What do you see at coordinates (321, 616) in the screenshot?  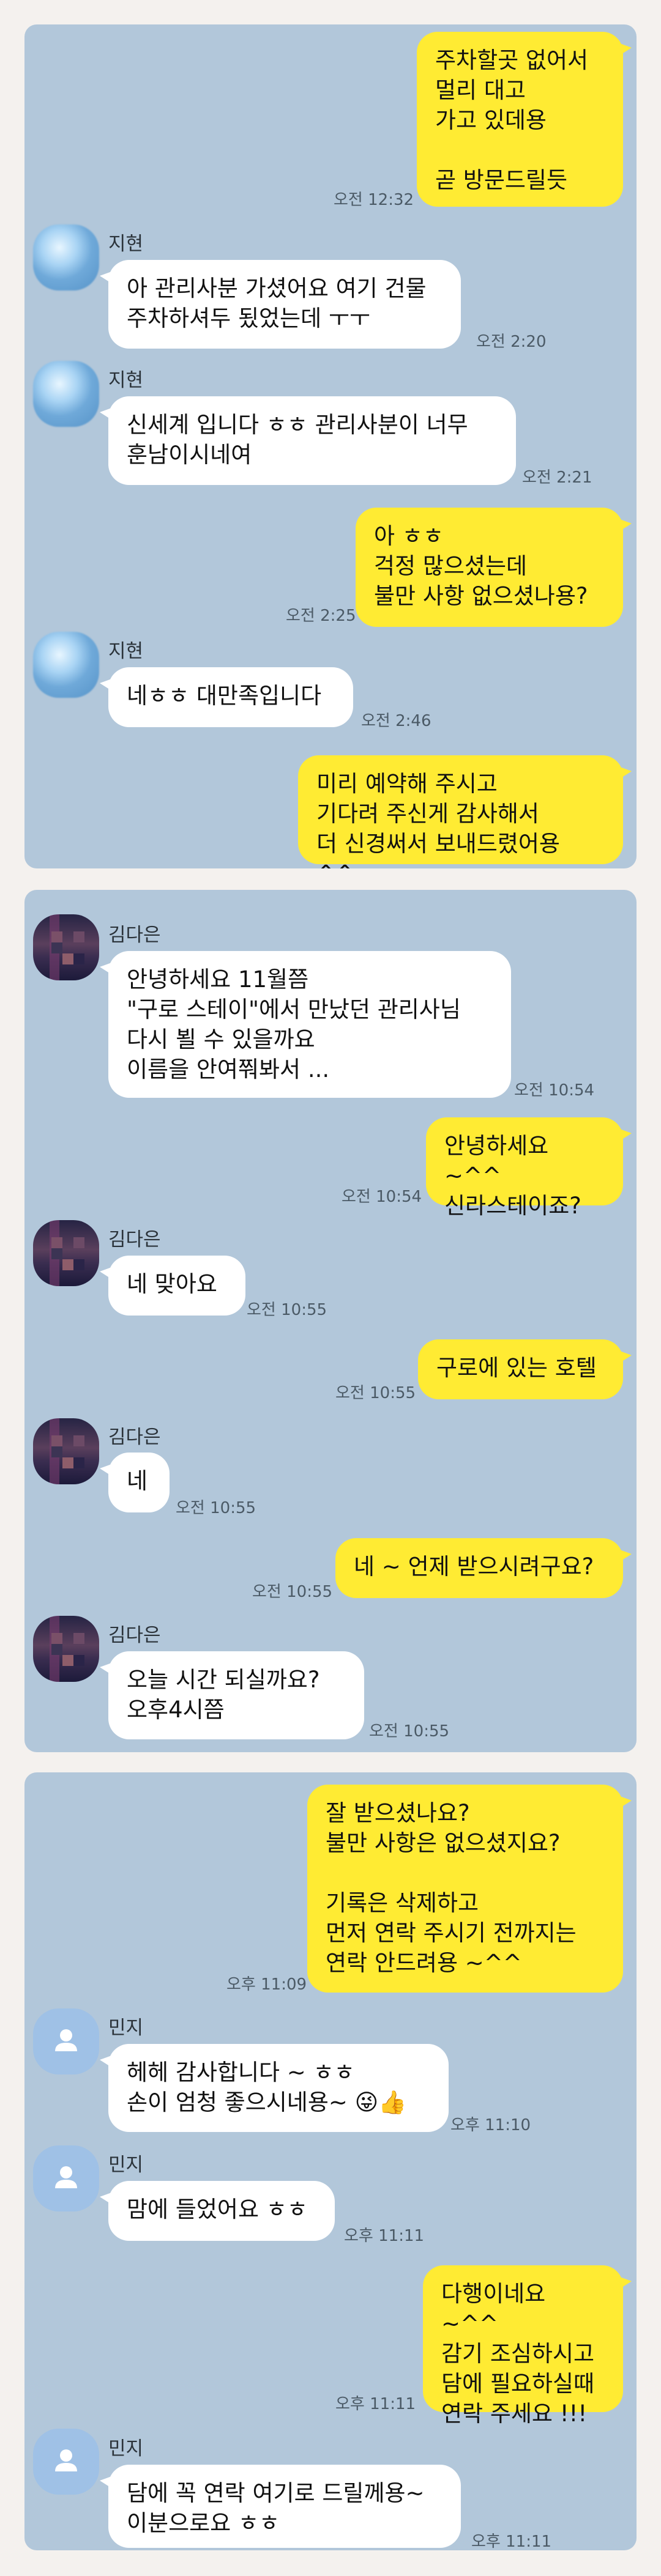 I see `message-time: 오전 2:25` at bounding box center [321, 616].